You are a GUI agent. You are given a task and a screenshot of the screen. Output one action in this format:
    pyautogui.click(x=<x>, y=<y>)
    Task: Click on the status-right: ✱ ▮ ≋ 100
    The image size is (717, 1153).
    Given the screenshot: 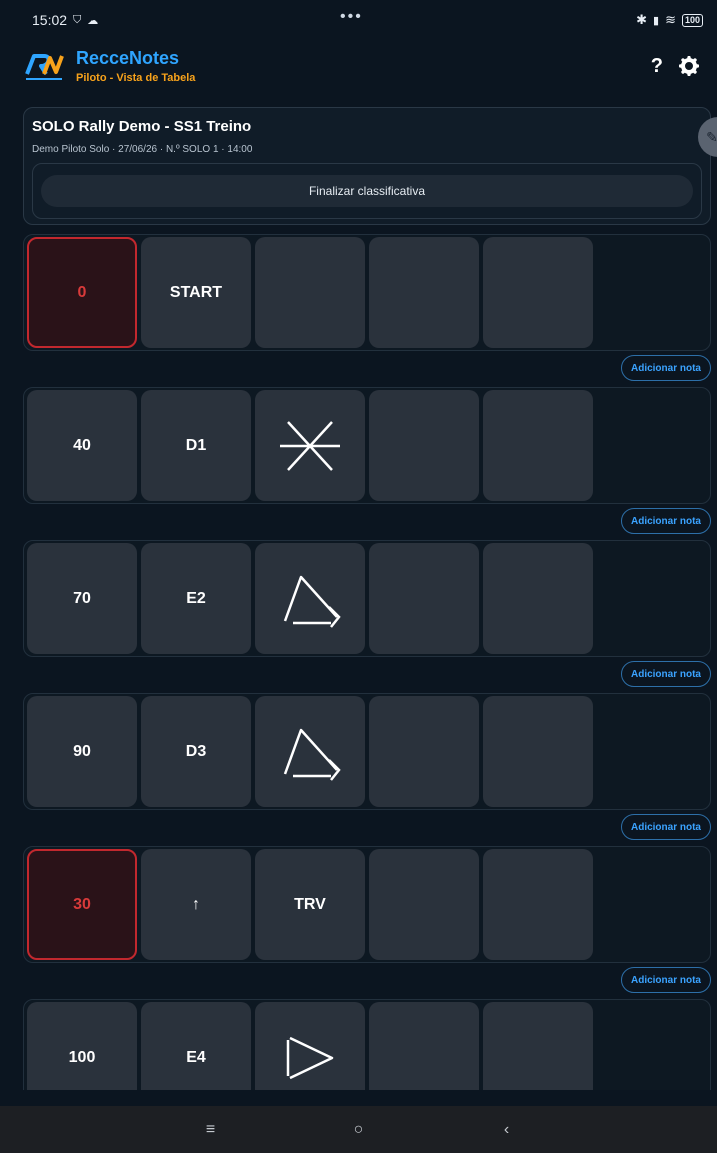 What is the action you would take?
    pyautogui.click(x=669, y=20)
    